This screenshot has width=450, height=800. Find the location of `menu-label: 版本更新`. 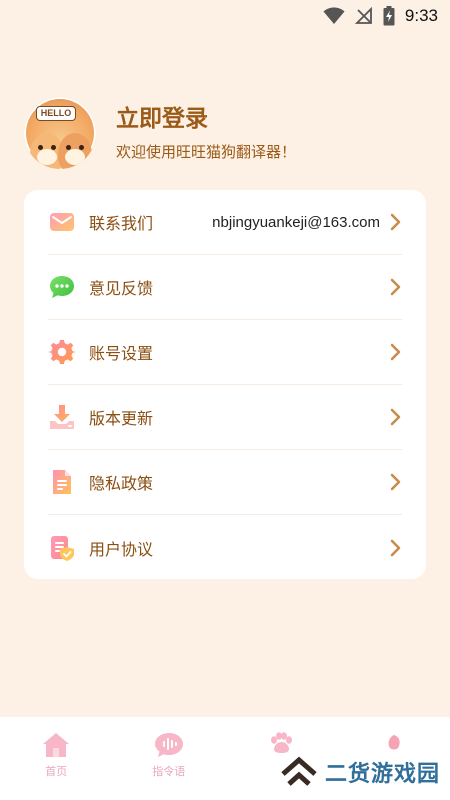

menu-label: 版本更新 is located at coordinates (121, 418).